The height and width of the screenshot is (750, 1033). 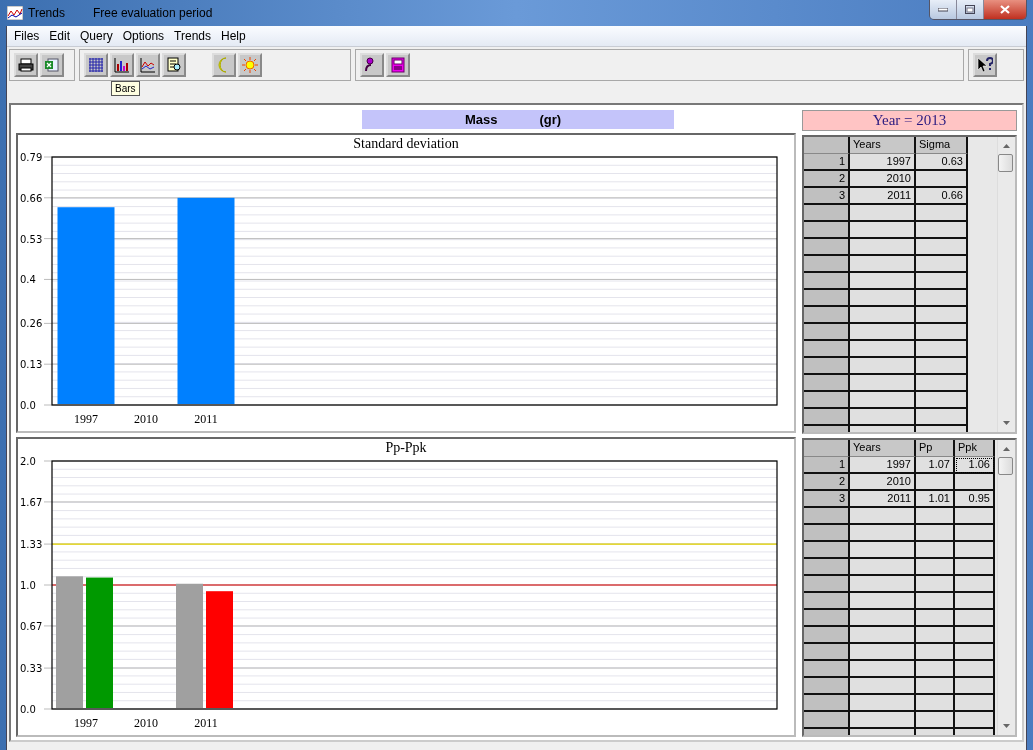 I want to click on column-header: Pp, so click(x=935, y=448).